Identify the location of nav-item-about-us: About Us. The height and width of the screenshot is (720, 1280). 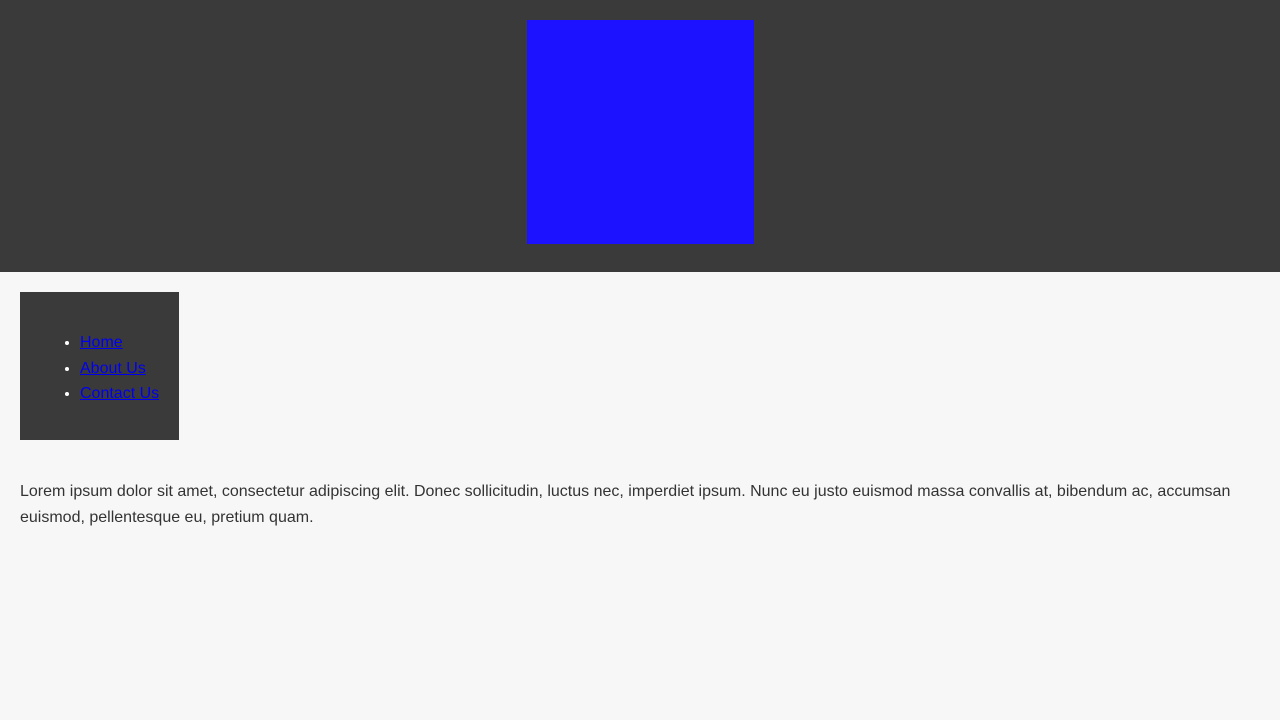
(119, 369).